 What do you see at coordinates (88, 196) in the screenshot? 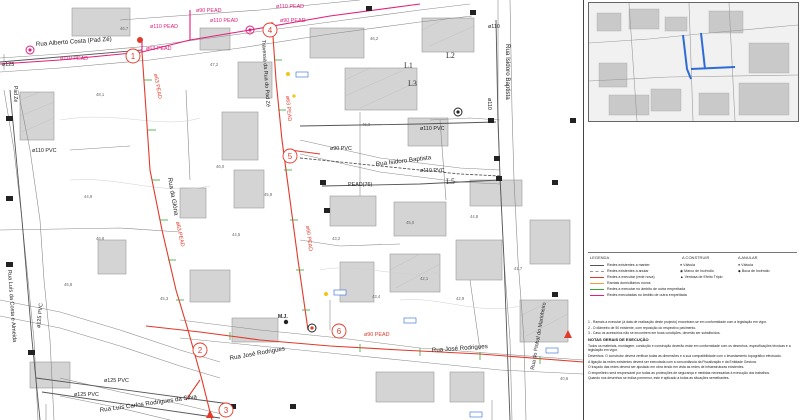
I see `elevation-label: 44,9` at bounding box center [88, 196].